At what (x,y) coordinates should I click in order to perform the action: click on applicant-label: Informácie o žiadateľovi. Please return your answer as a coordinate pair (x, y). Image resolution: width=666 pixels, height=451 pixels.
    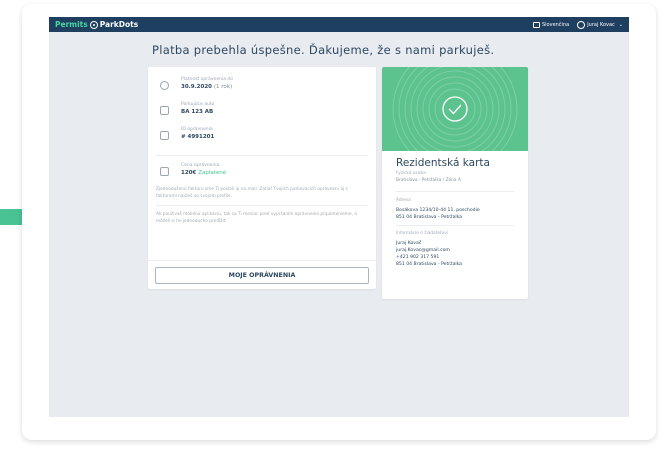
    Looking at the image, I should click on (422, 233).